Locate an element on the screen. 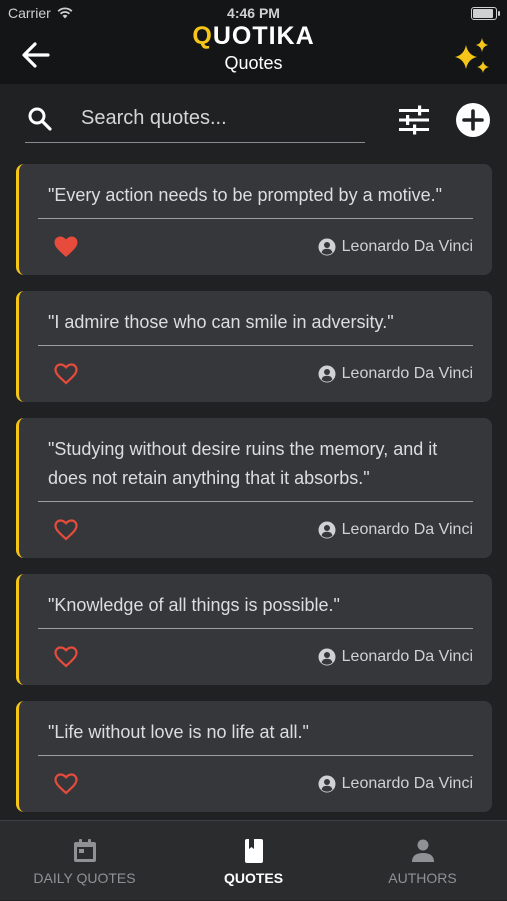 This screenshot has width=507, height=901. filter-button is located at coordinates (414, 120).